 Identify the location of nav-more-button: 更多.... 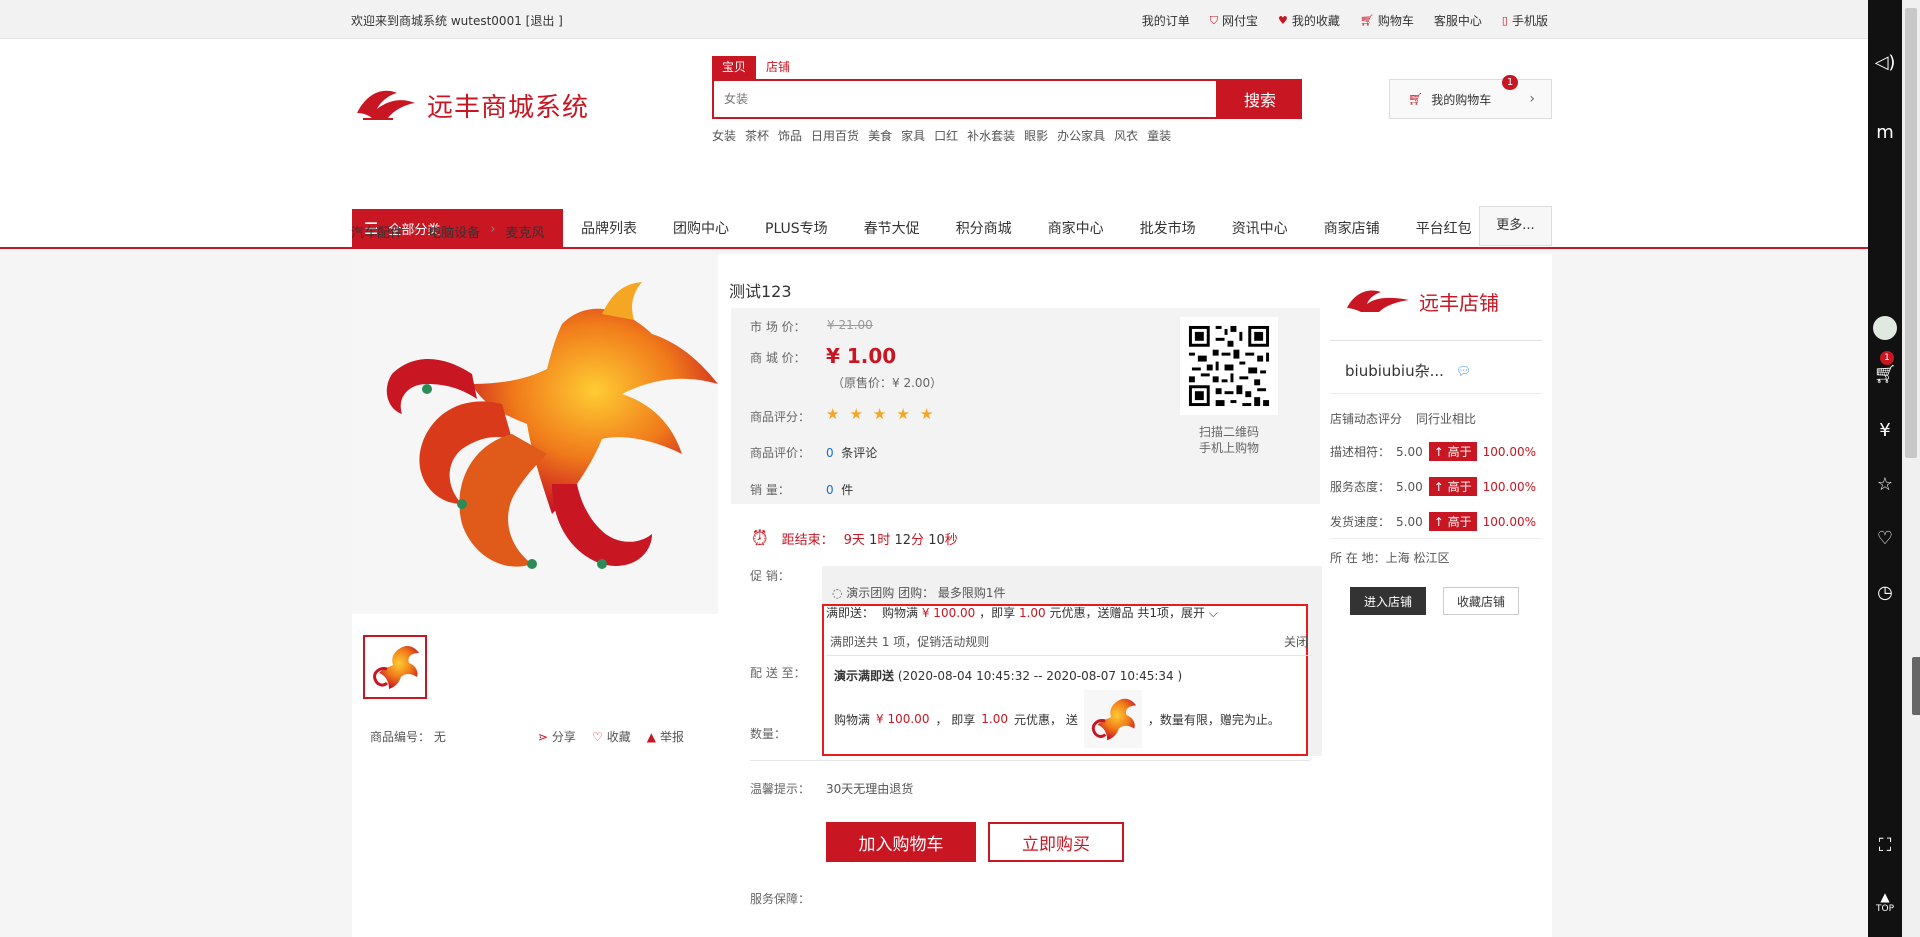
(1515, 226).